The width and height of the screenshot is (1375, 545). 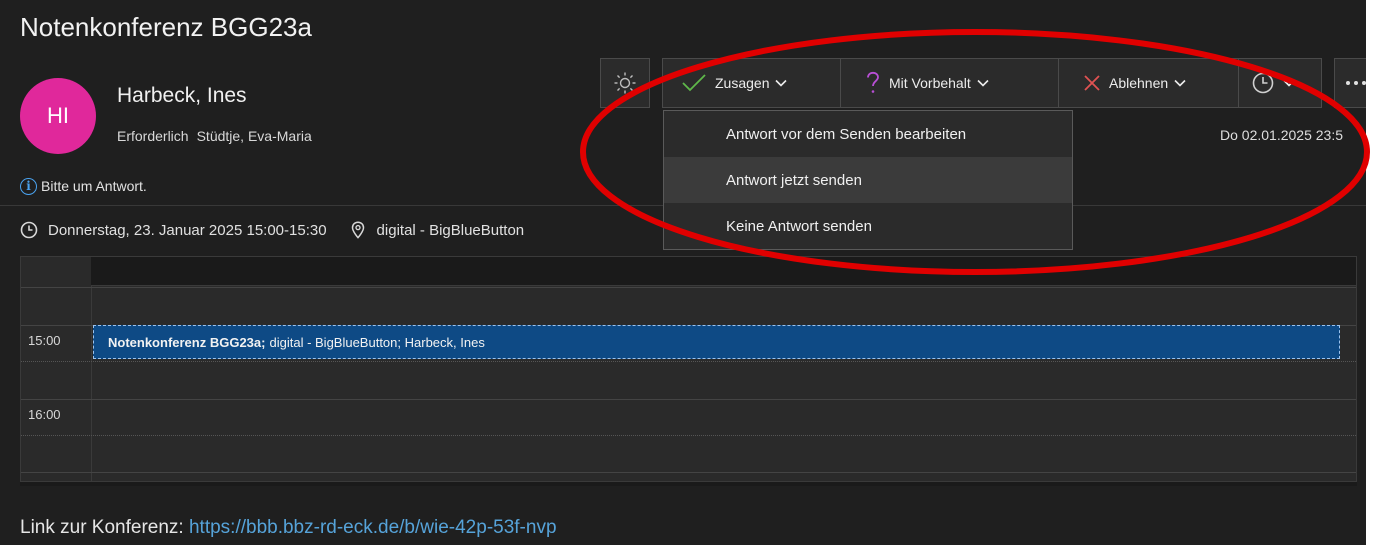 What do you see at coordinates (1356, 83) in the screenshot?
I see `more-icon` at bounding box center [1356, 83].